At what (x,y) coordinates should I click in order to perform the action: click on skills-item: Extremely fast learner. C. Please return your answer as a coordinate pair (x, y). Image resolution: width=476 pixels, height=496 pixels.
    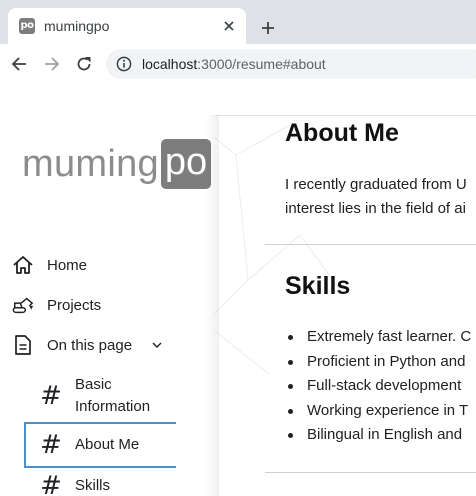
    Looking at the image, I should click on (378, 337).